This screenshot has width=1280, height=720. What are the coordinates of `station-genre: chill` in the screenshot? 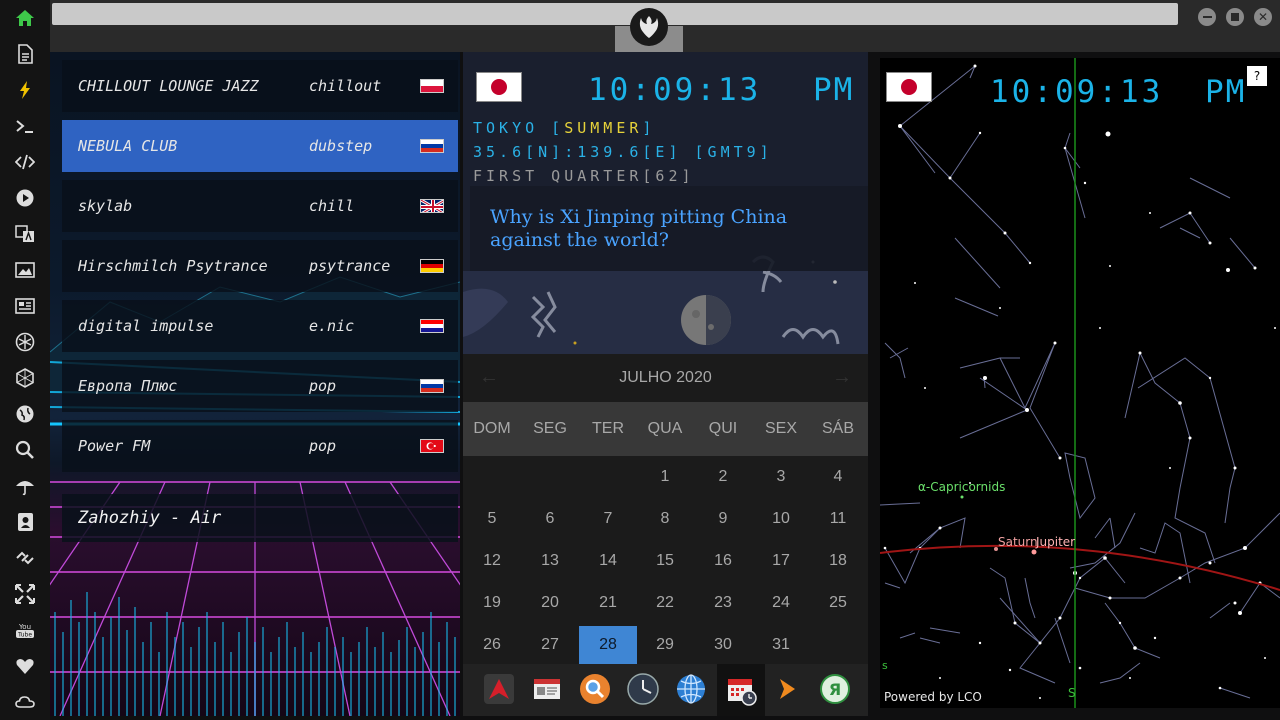 It's located at (332, 206).